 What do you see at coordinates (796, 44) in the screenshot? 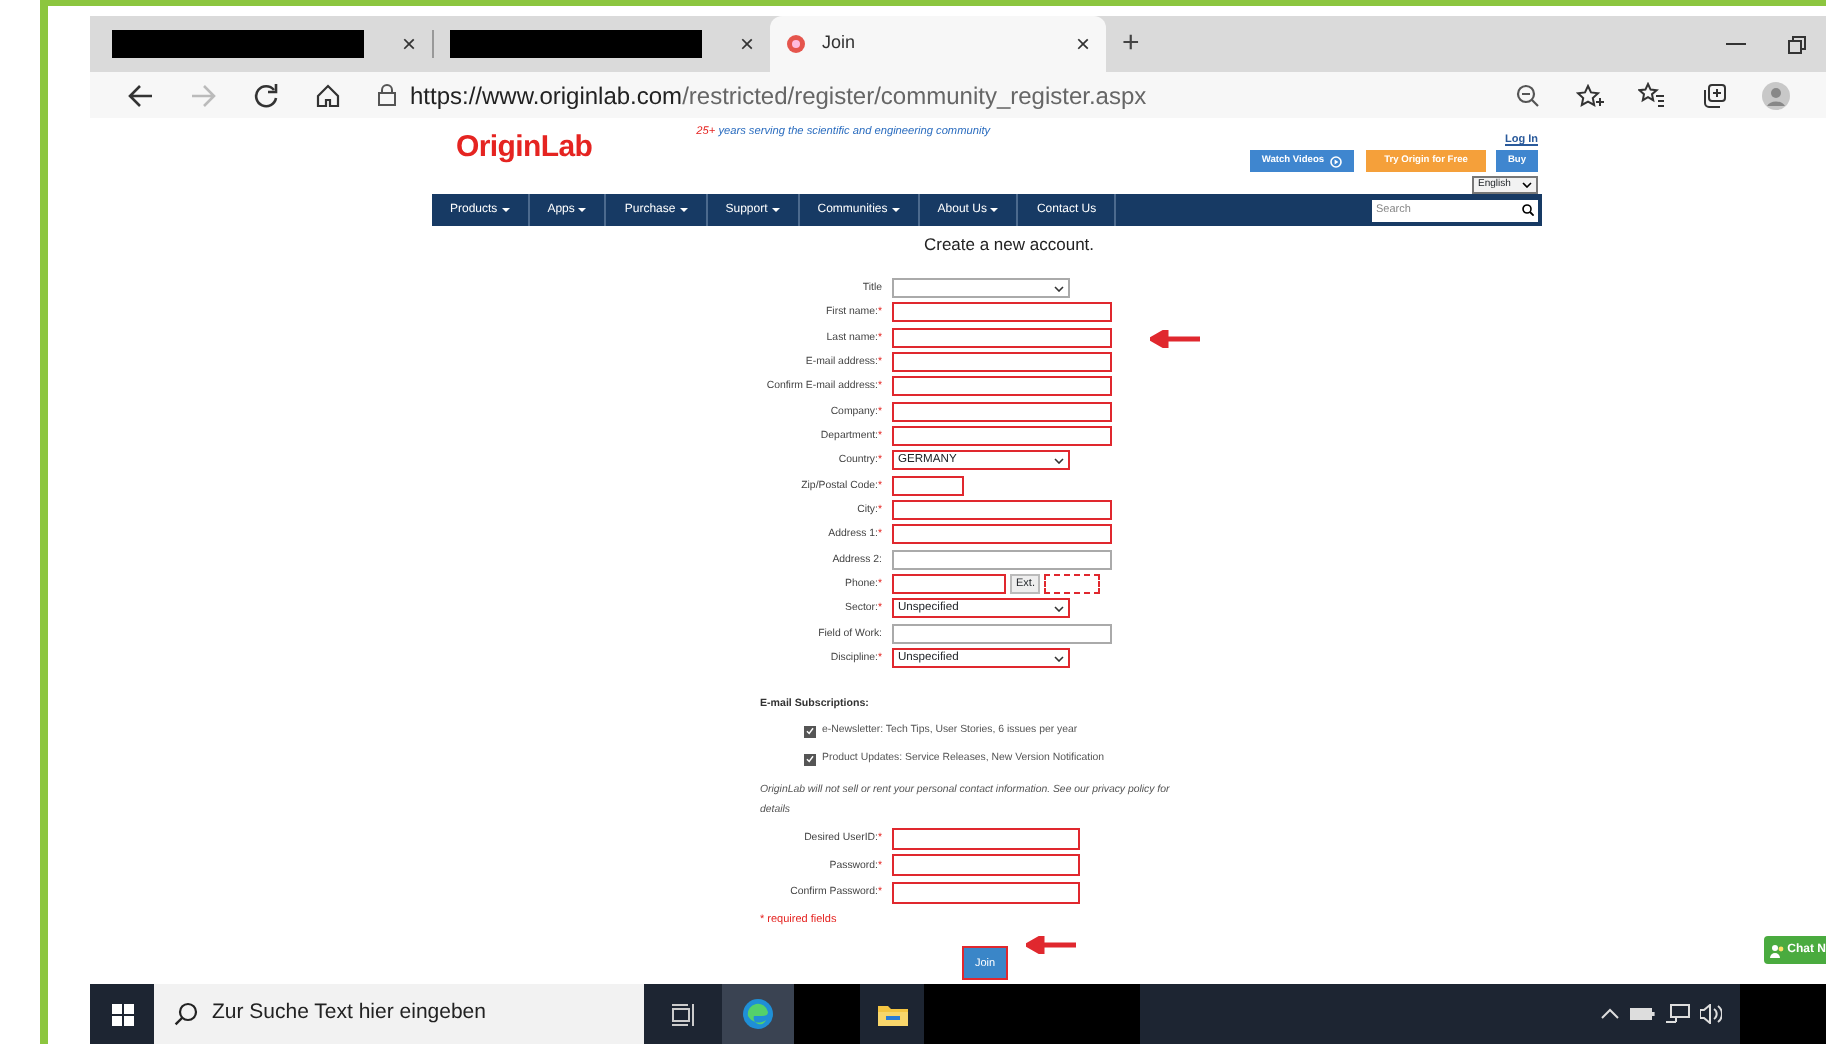
I see `favicon-icon` at bounding box center [796, 44].